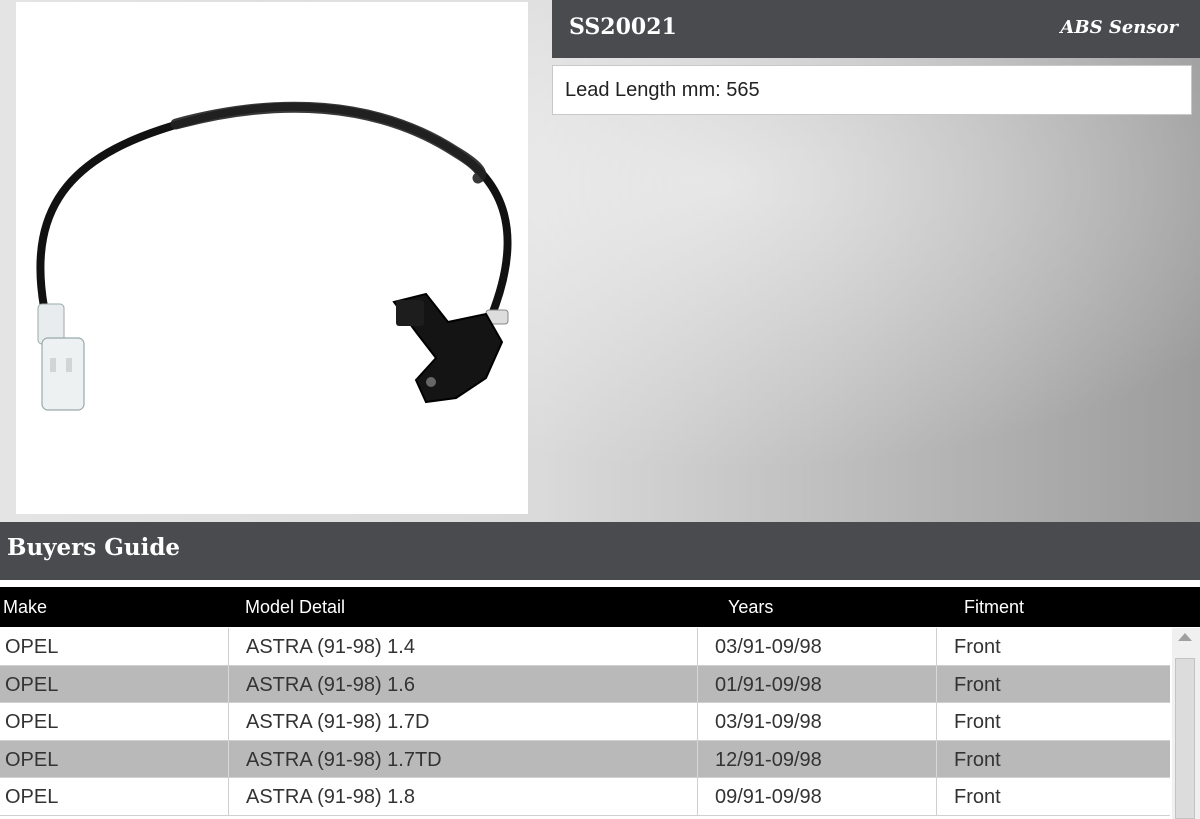  Describe the element at coordinates (876, 29) in the screenshot. I see `product-header: SS20021 ABS Sensor` at that location.